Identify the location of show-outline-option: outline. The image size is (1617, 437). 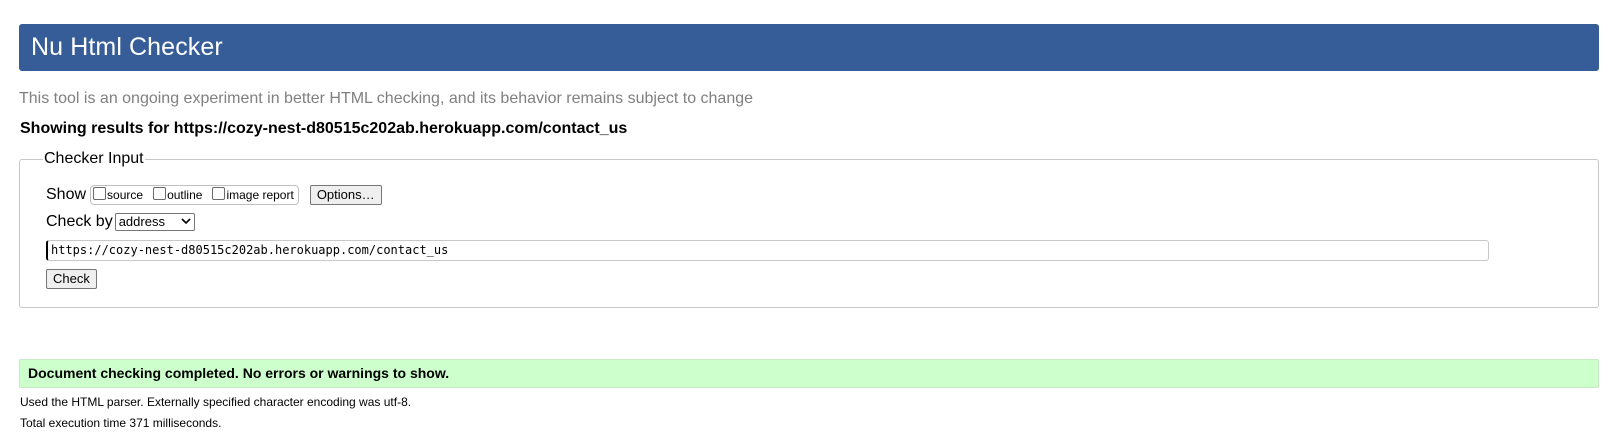
(178, 194).